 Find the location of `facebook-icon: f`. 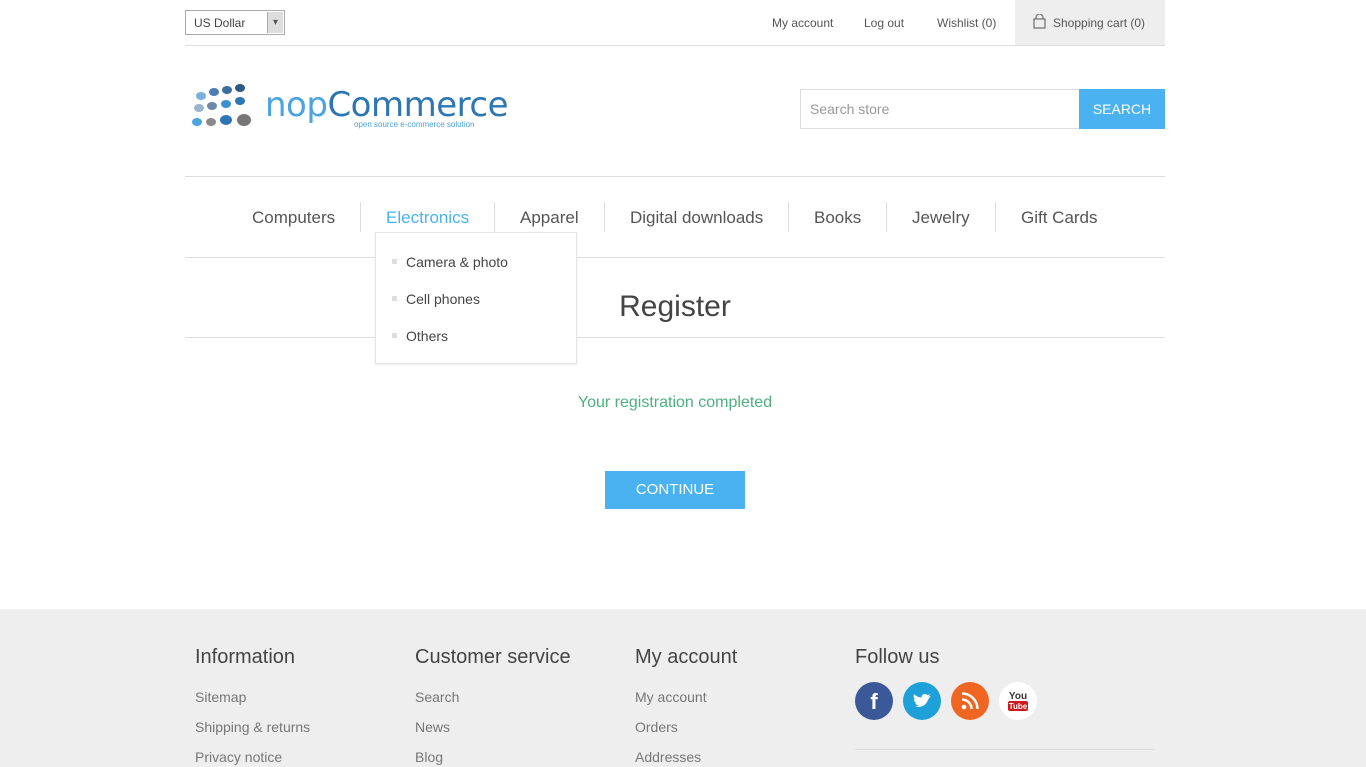

facebook-icon: f is located at coordinates (874, 701).